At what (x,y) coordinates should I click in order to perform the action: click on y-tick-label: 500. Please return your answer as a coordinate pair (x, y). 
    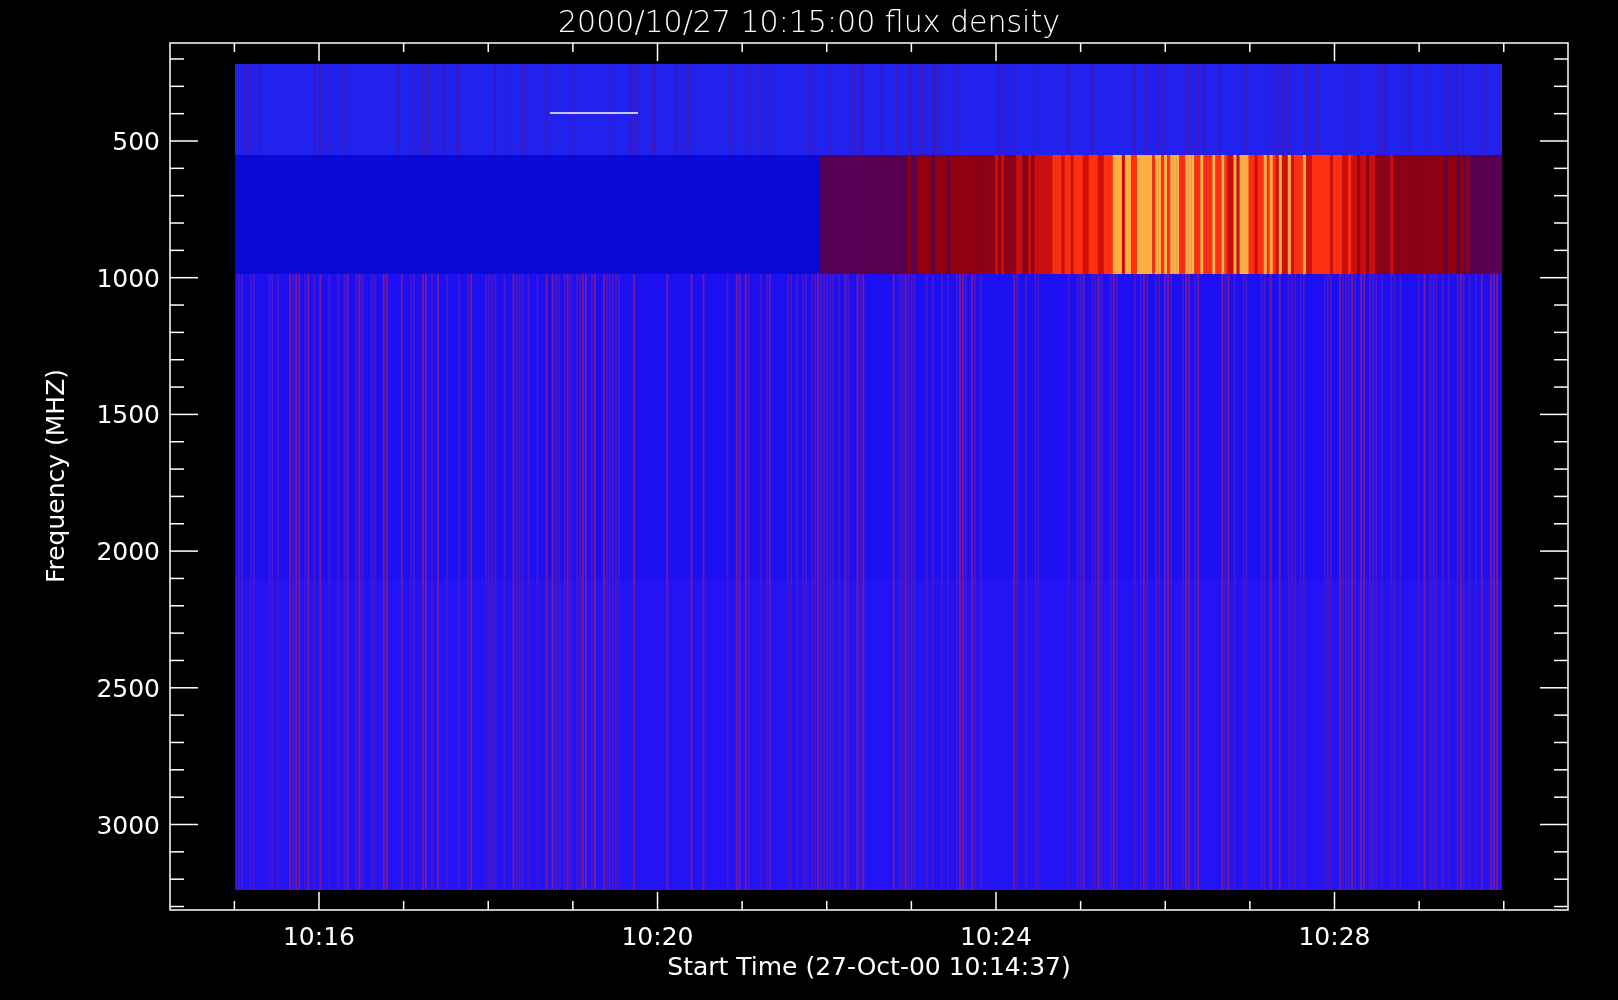
    Looking at the image, I should click on (136, 141).